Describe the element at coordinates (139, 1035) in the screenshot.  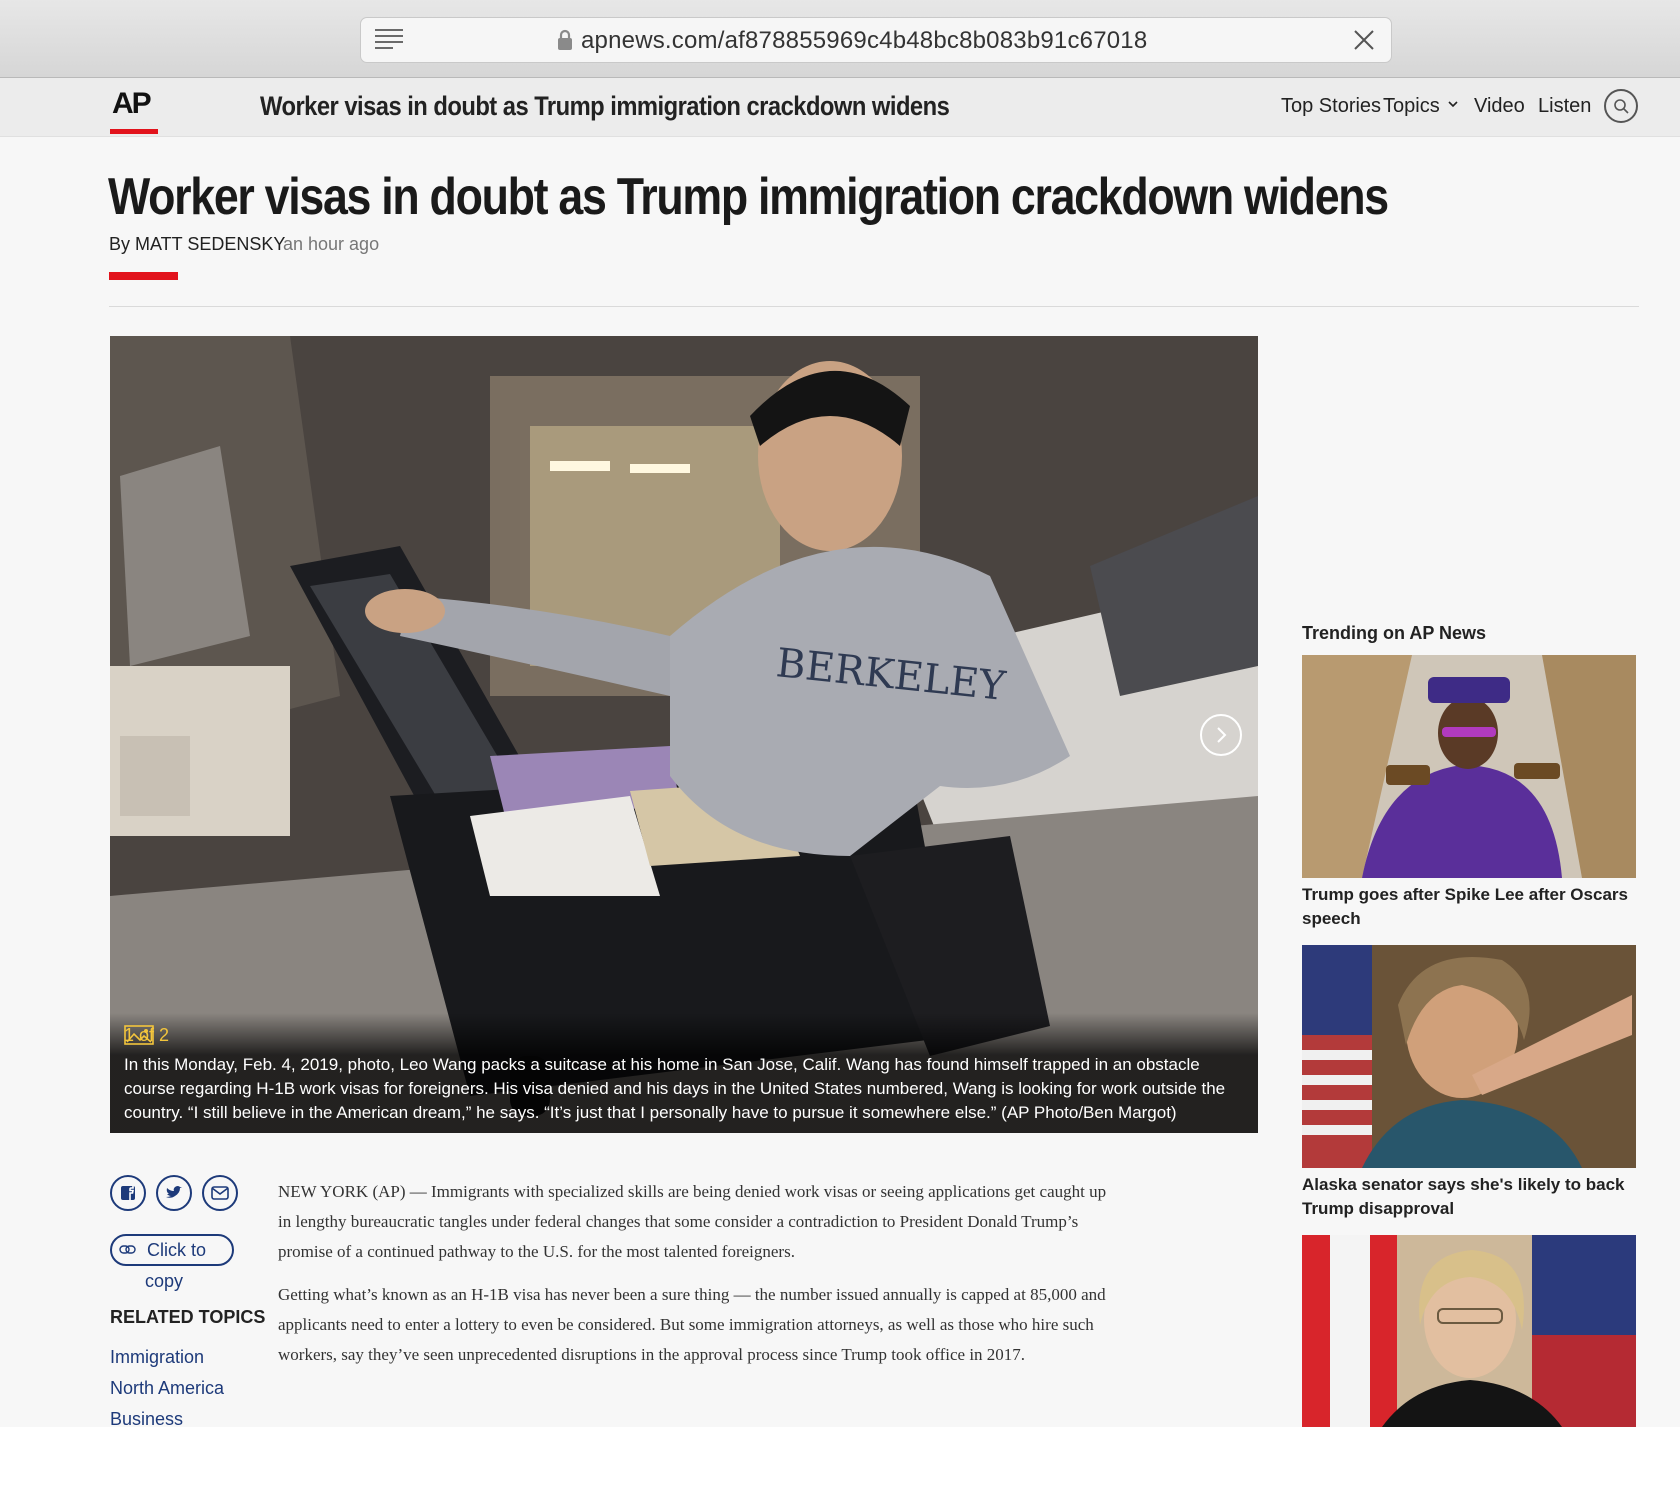
I see `photo-gallery-icon` at that location.